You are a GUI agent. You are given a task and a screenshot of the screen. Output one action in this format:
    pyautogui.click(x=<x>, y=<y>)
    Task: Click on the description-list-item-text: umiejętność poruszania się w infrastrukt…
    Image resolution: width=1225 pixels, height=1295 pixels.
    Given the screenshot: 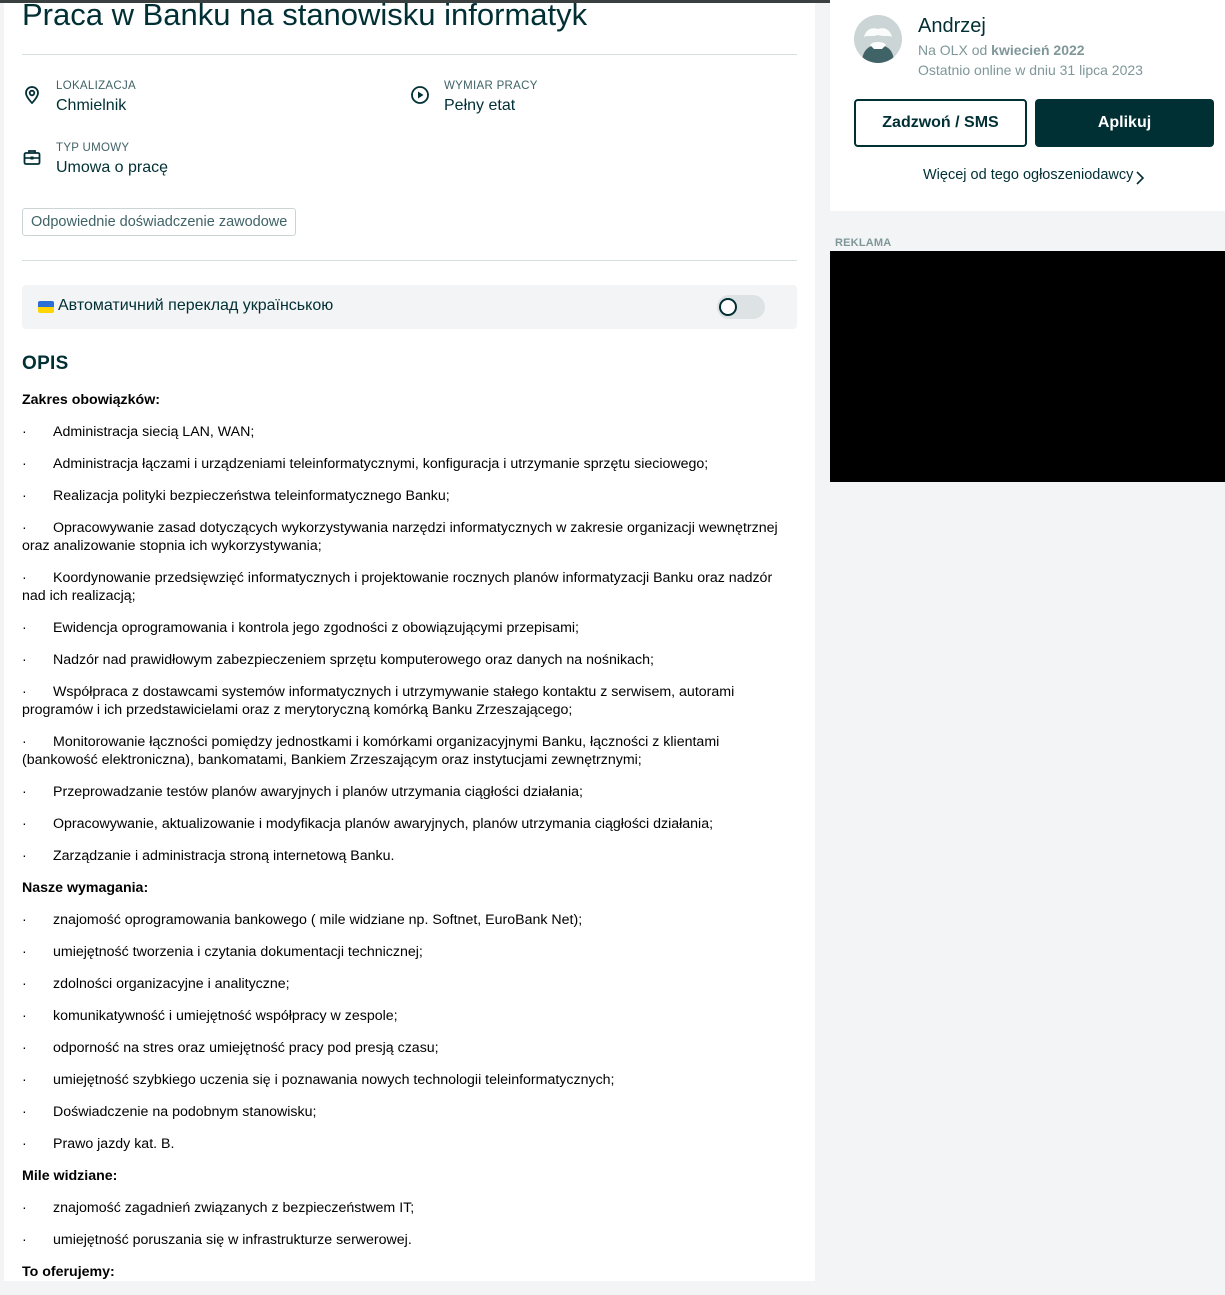 What is the action you would take?
    pyautogui.click(x=232, y=1240)
    